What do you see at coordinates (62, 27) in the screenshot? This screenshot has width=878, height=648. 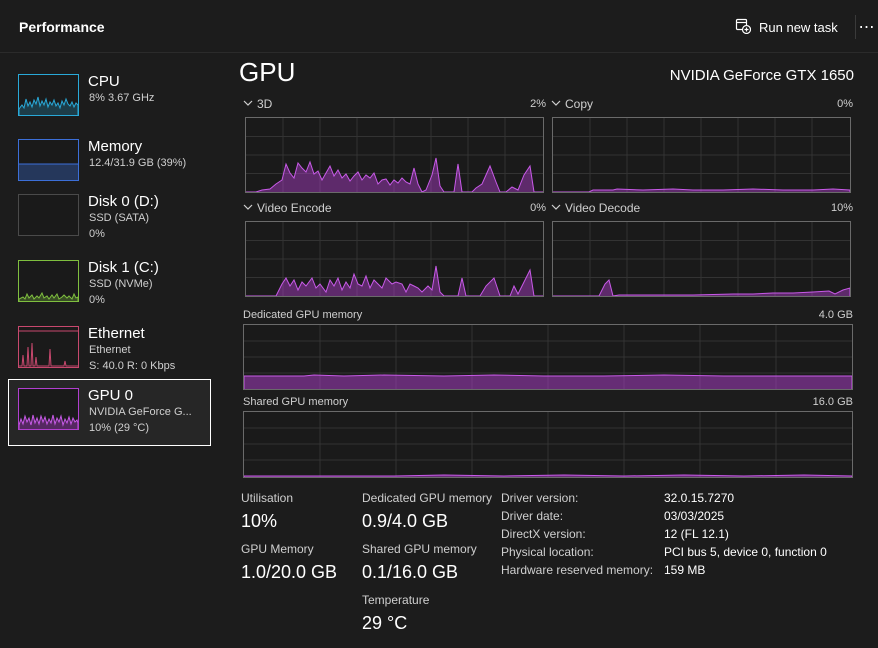 I see `page-title: Performance` at bounding box center [62, 27].